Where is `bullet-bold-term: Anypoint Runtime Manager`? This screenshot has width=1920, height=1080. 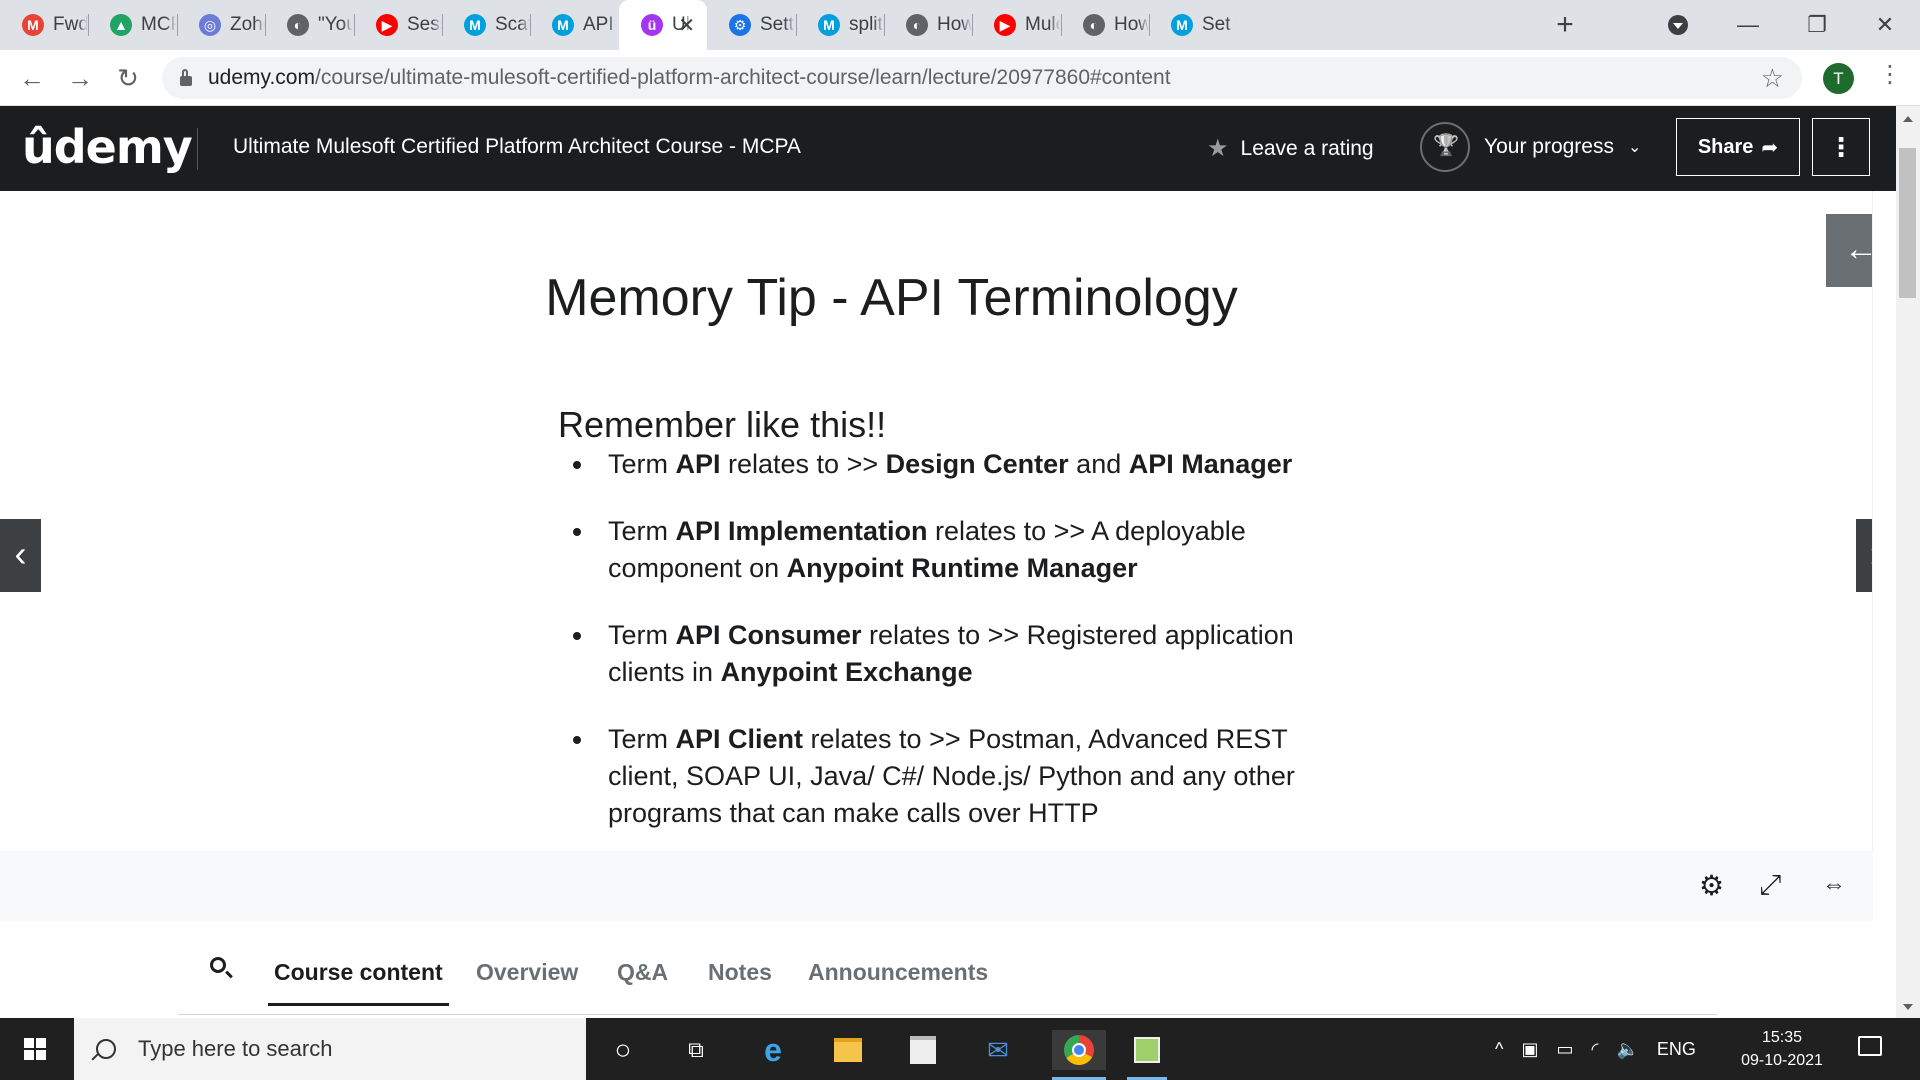 bullet-bold-term: Anypoint Runtime Manager is located at coordinates (962, 568).